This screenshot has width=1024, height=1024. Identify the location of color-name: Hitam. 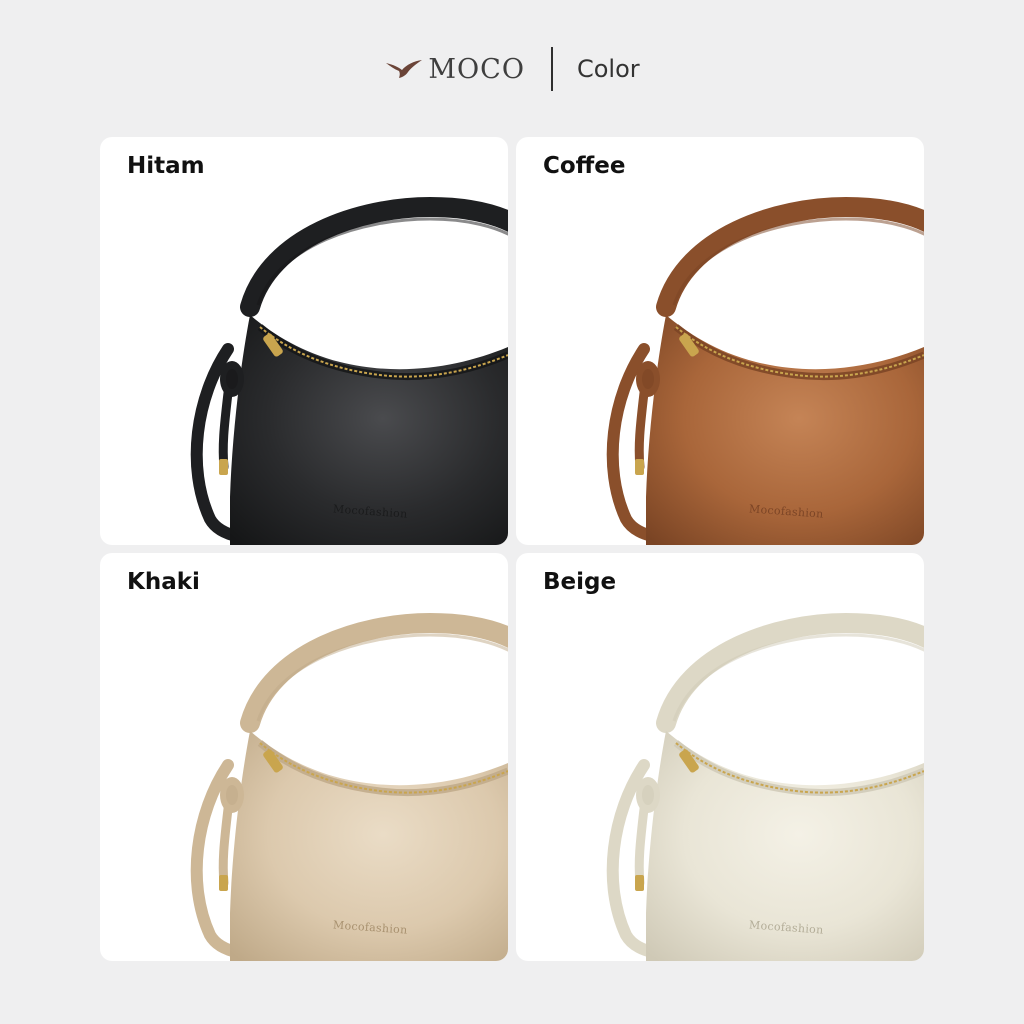
(166, 166).